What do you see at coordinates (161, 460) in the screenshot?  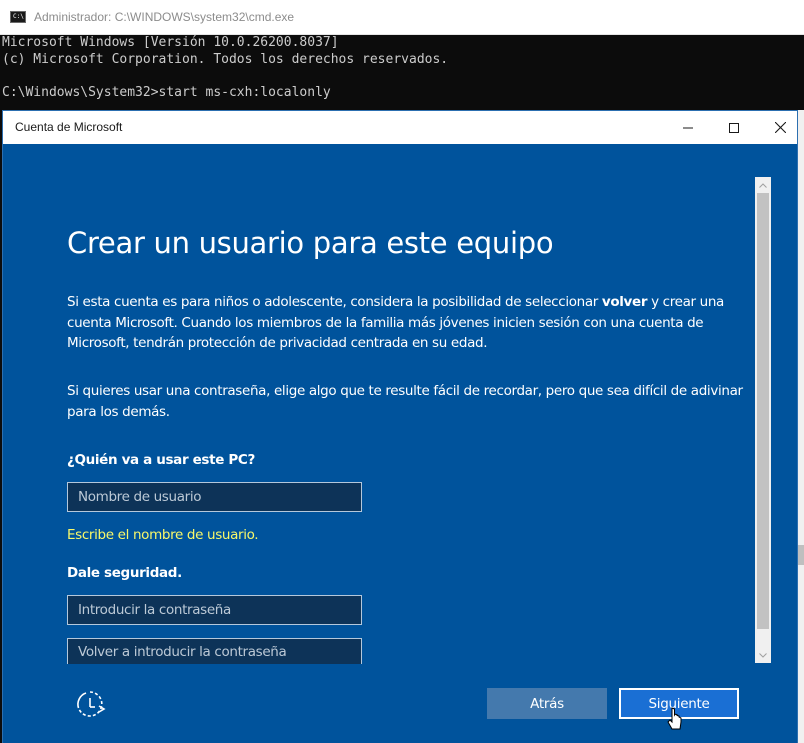 I see `who-label: ¿Quién va a usar este PC?` at bounding box center [161, 460].